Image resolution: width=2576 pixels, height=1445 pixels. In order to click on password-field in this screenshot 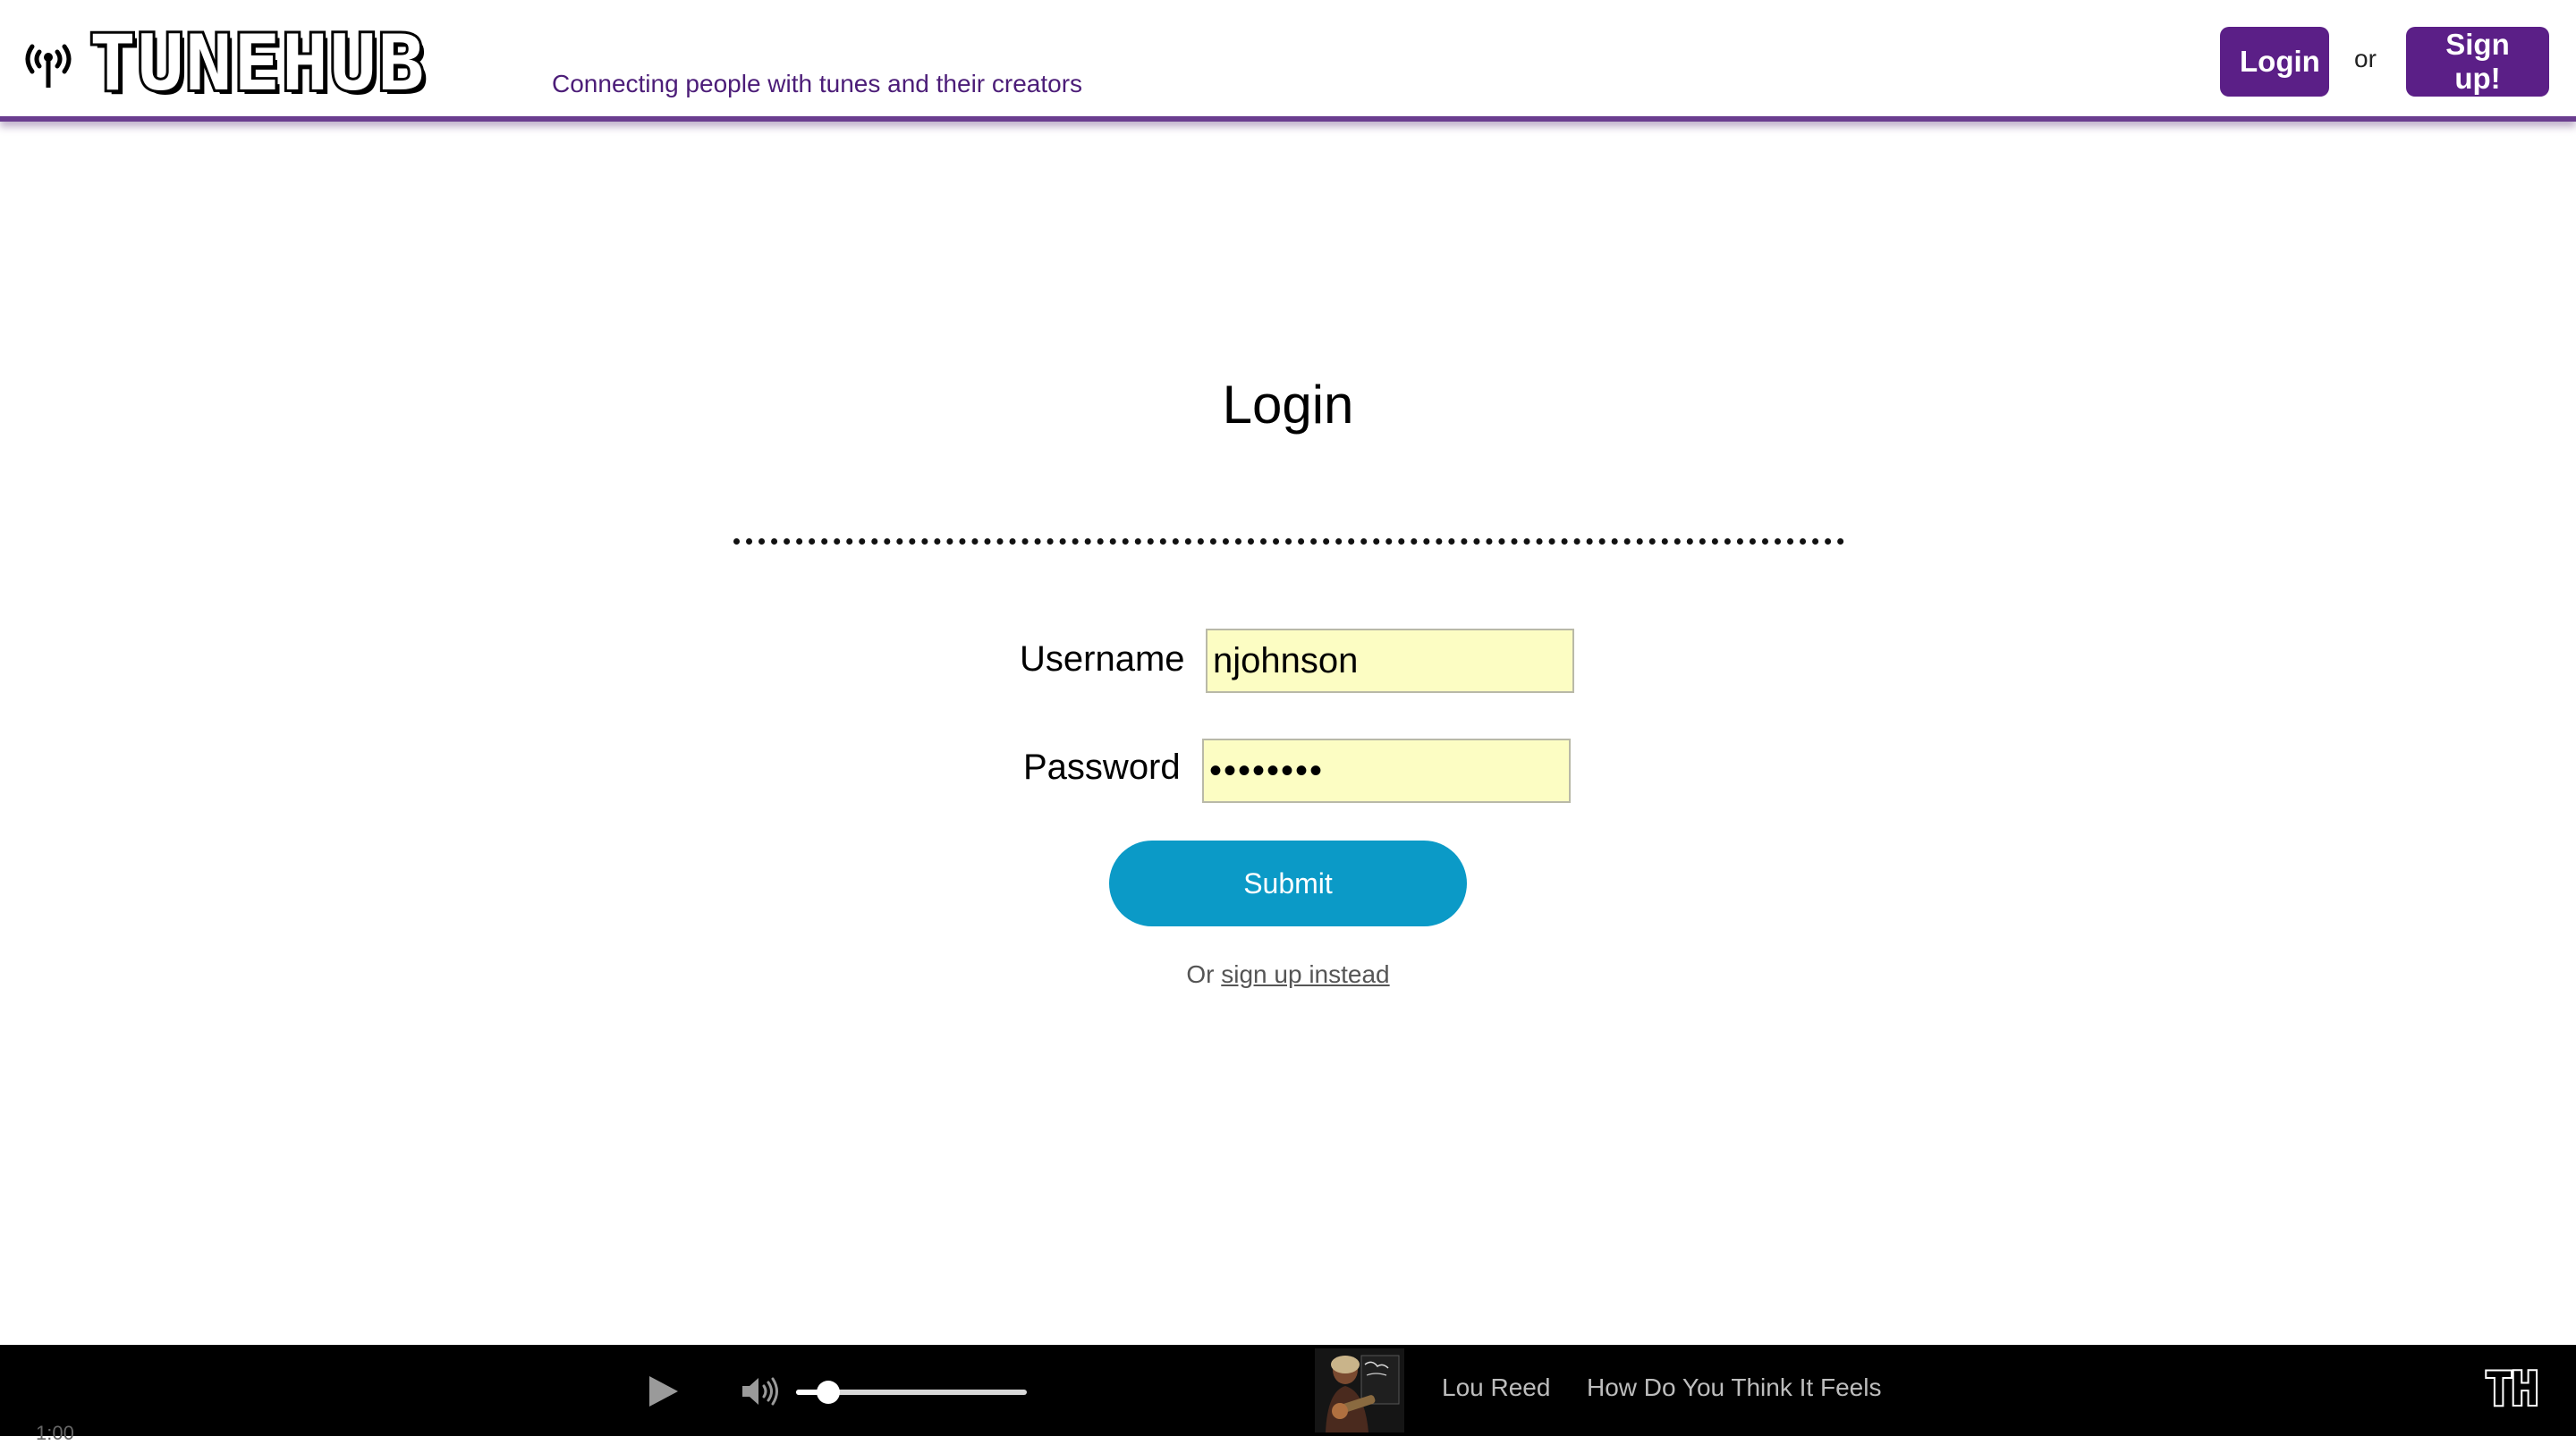, I will do `click(1386, 771)`.